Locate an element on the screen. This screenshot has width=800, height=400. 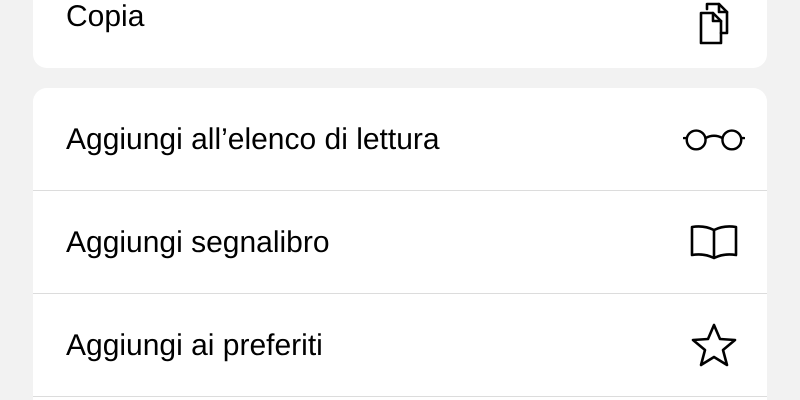
menu-item: Aggiungi all’elenco di lettura is located at coordinates (253, 139).